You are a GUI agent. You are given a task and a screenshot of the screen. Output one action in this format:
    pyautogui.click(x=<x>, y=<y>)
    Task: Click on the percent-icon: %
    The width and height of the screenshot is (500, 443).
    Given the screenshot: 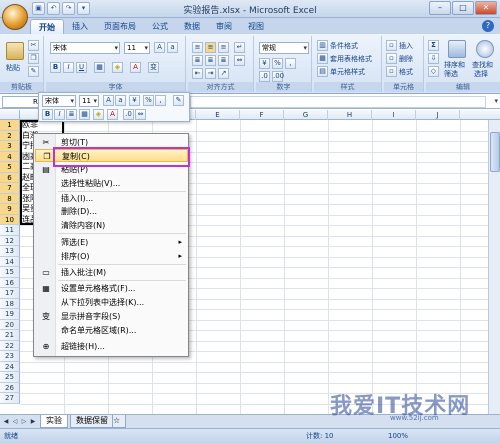 What is the action you would take?
    pyautogui.click(x=277, y=63)
    